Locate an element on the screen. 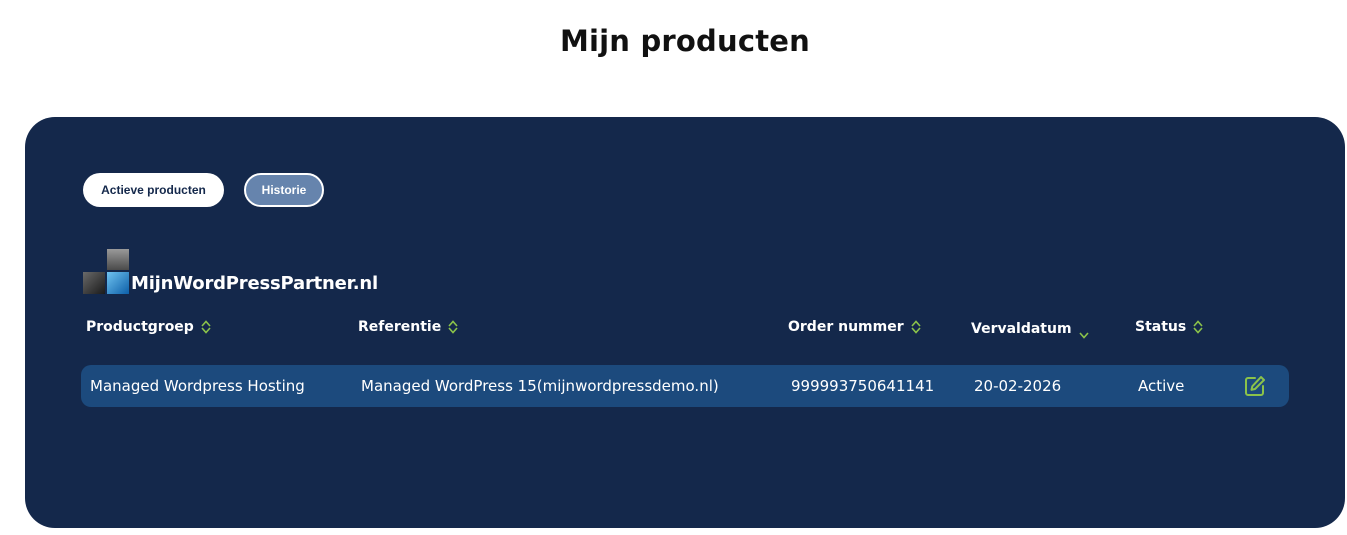  tab-historie: Historie is located at coordinates (284, 190).